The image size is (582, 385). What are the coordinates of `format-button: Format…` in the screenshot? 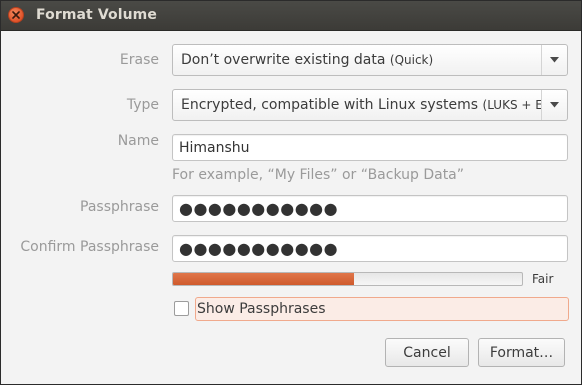 It's located at (521, 352).